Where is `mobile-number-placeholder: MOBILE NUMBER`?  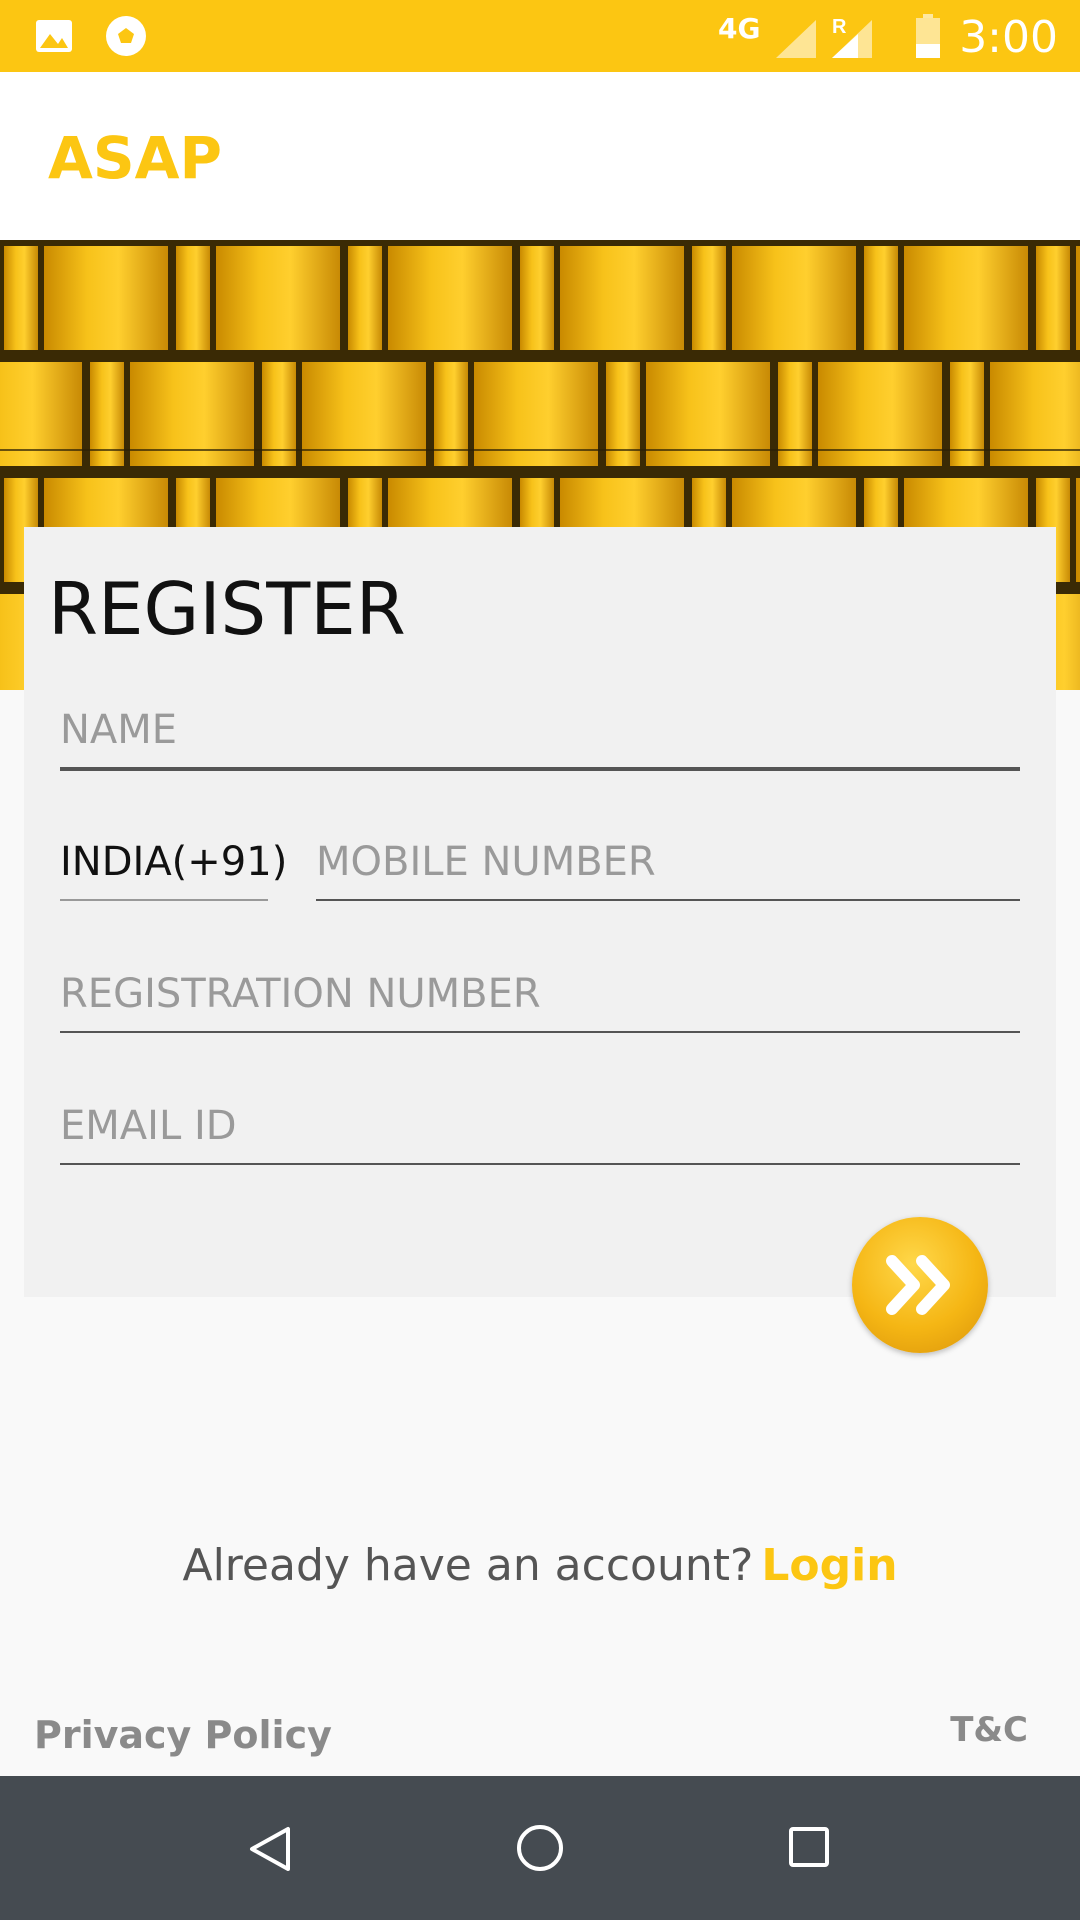
mobile-number-placeholder: MOBILE NUMBER is located at coordinates (486, 862).